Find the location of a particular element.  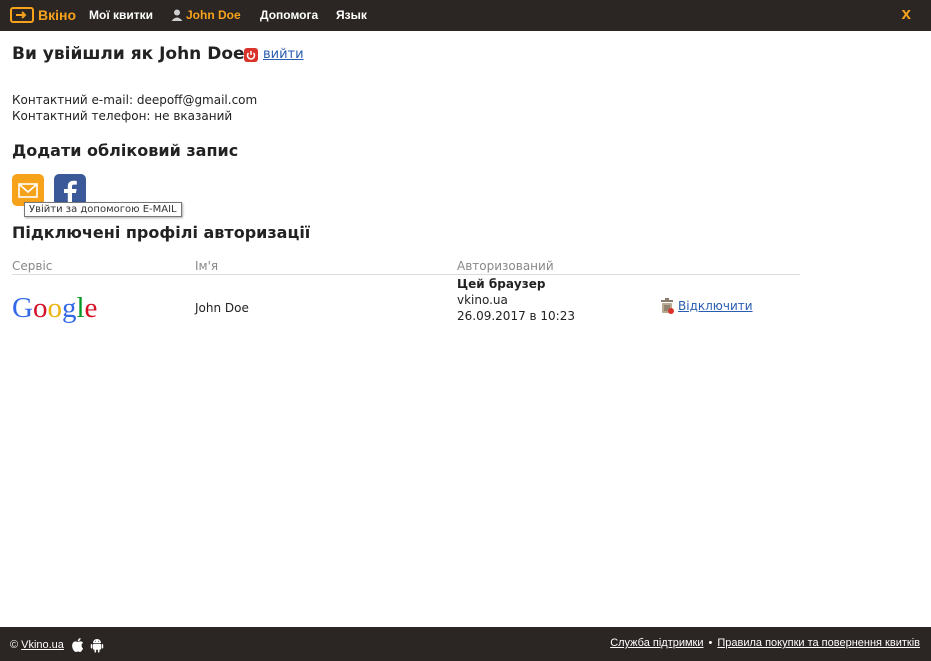

nav-user-label: John Doe is located at coordinates (213, 15).